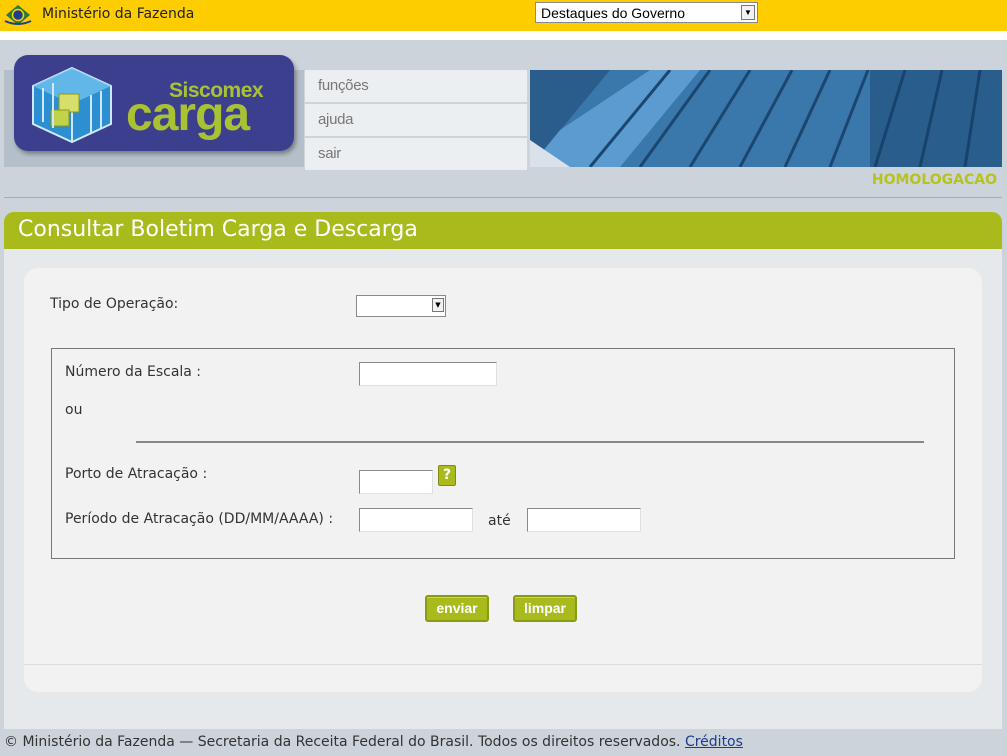 The image size is (1007, 756). I want to click on ate-label: até, so click(499, 521).